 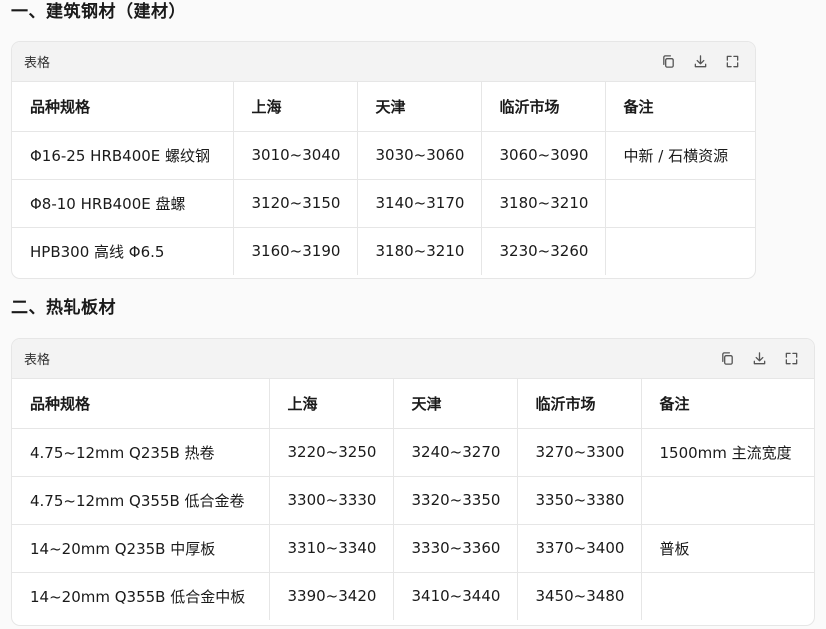 I want to click on cell-shanghai: 3390~3420, so click(x=331, y=596).